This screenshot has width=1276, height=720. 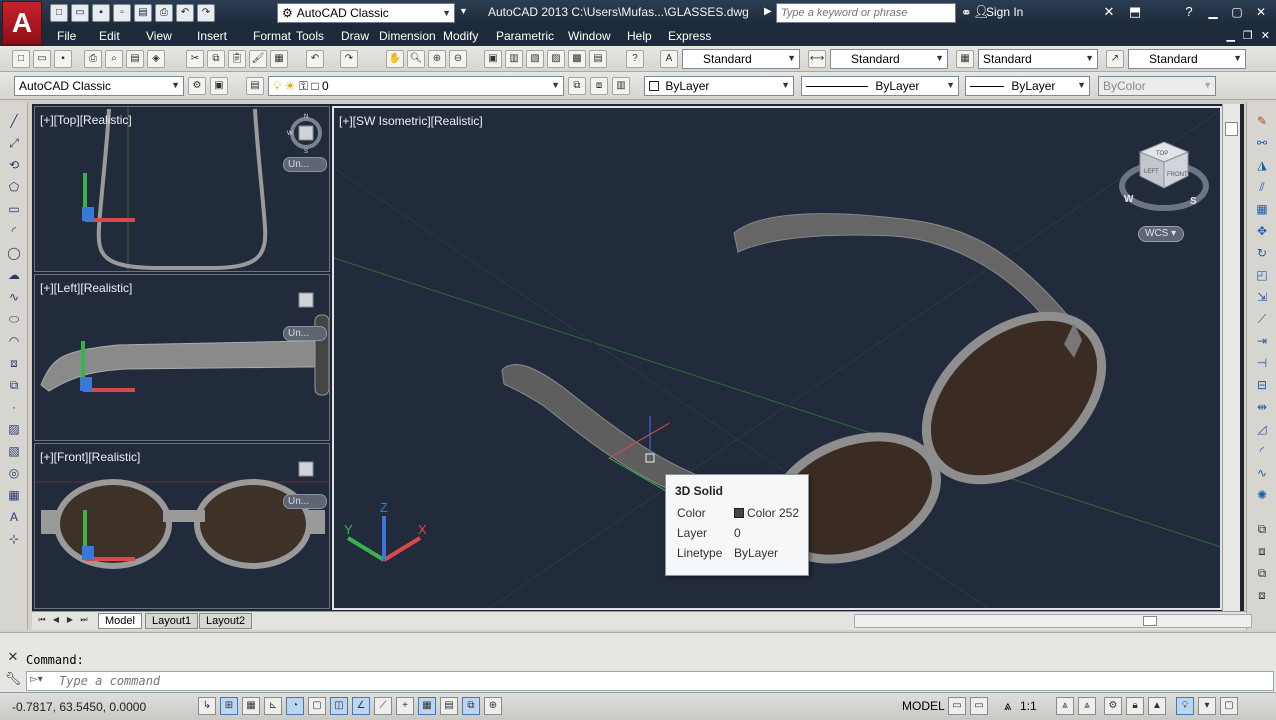 I want to click on new-file-icon: □, so click(x=59, y=13).